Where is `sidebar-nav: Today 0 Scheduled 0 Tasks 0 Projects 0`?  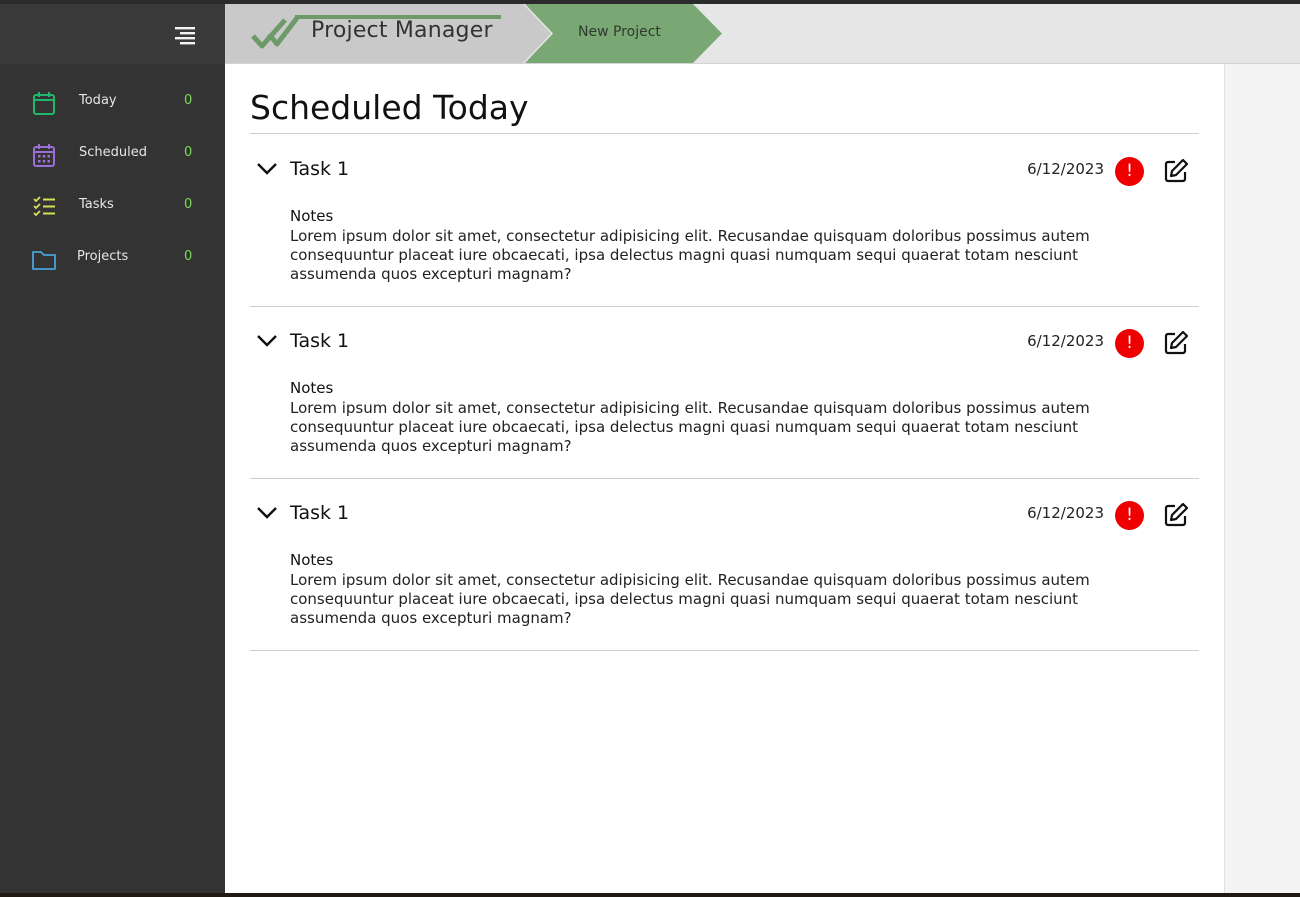
sidebar-nav: Today 0 Scheduled 0 Tasks 0 Projects 0 is located at coordinates (112, 180).